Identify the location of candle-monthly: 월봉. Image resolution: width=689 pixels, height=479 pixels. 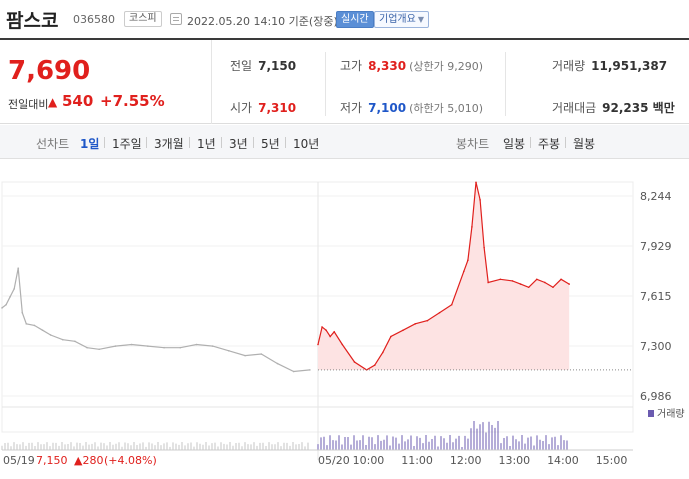
(584, 143).